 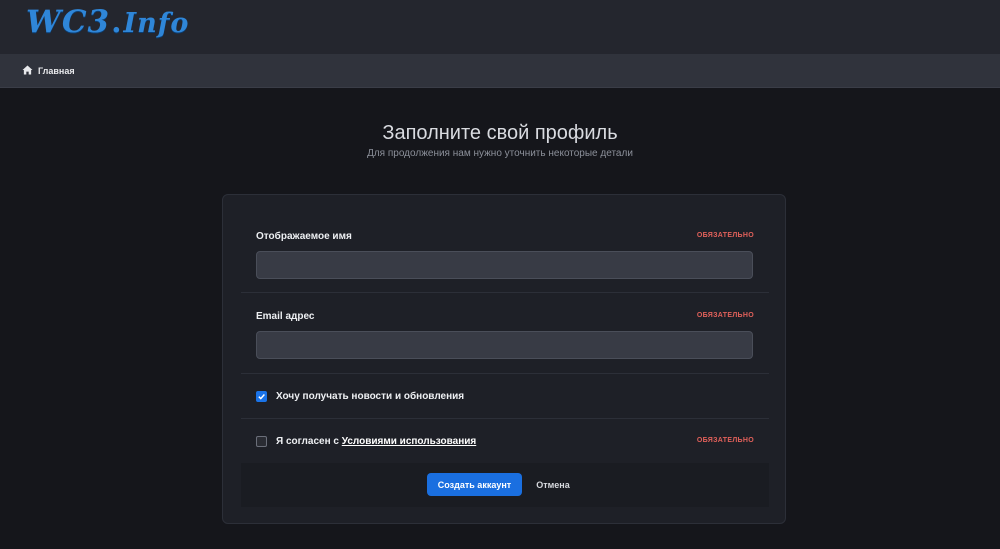 I want to click on email-field: Email адрес ОБЯЗАТЕЛЬНО, so click(x=505, y=333).